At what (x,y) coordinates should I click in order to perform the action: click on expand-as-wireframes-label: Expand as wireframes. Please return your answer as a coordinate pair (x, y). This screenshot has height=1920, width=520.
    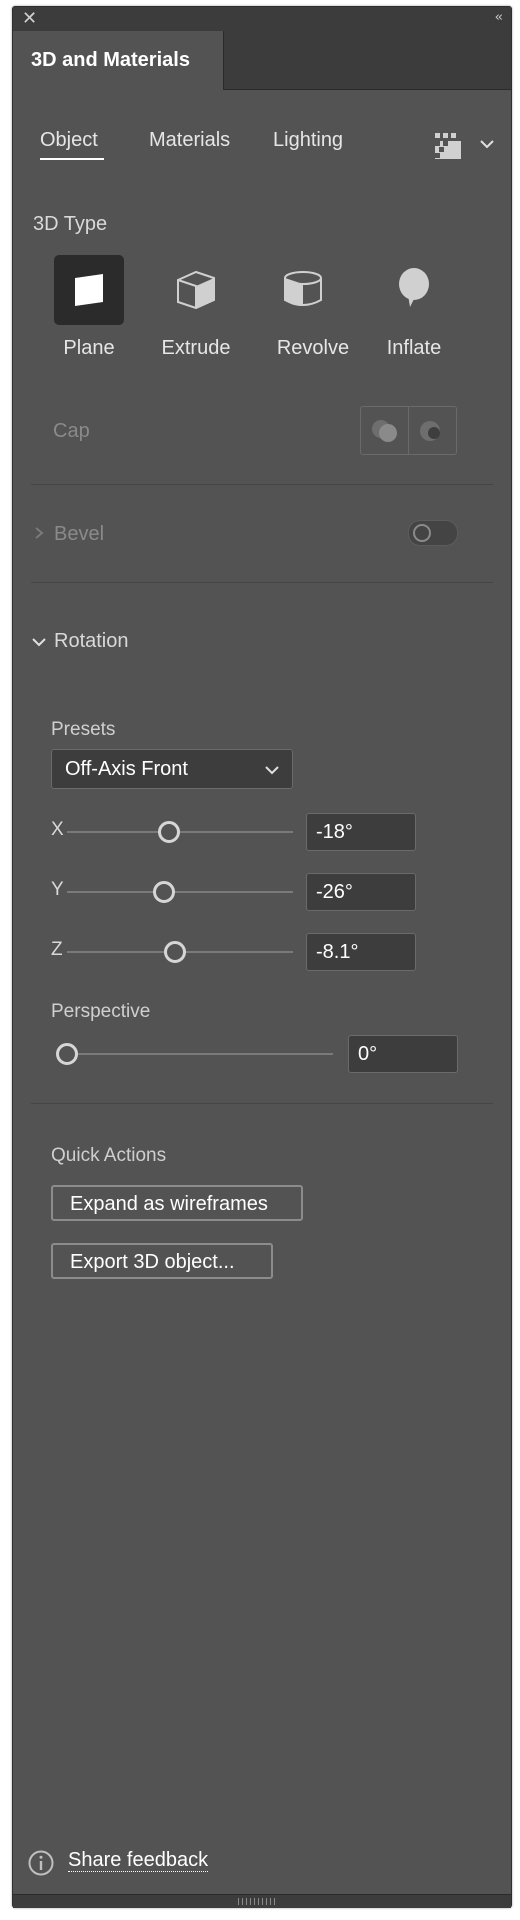
    Looking at the image, I should click on (169, 1204).